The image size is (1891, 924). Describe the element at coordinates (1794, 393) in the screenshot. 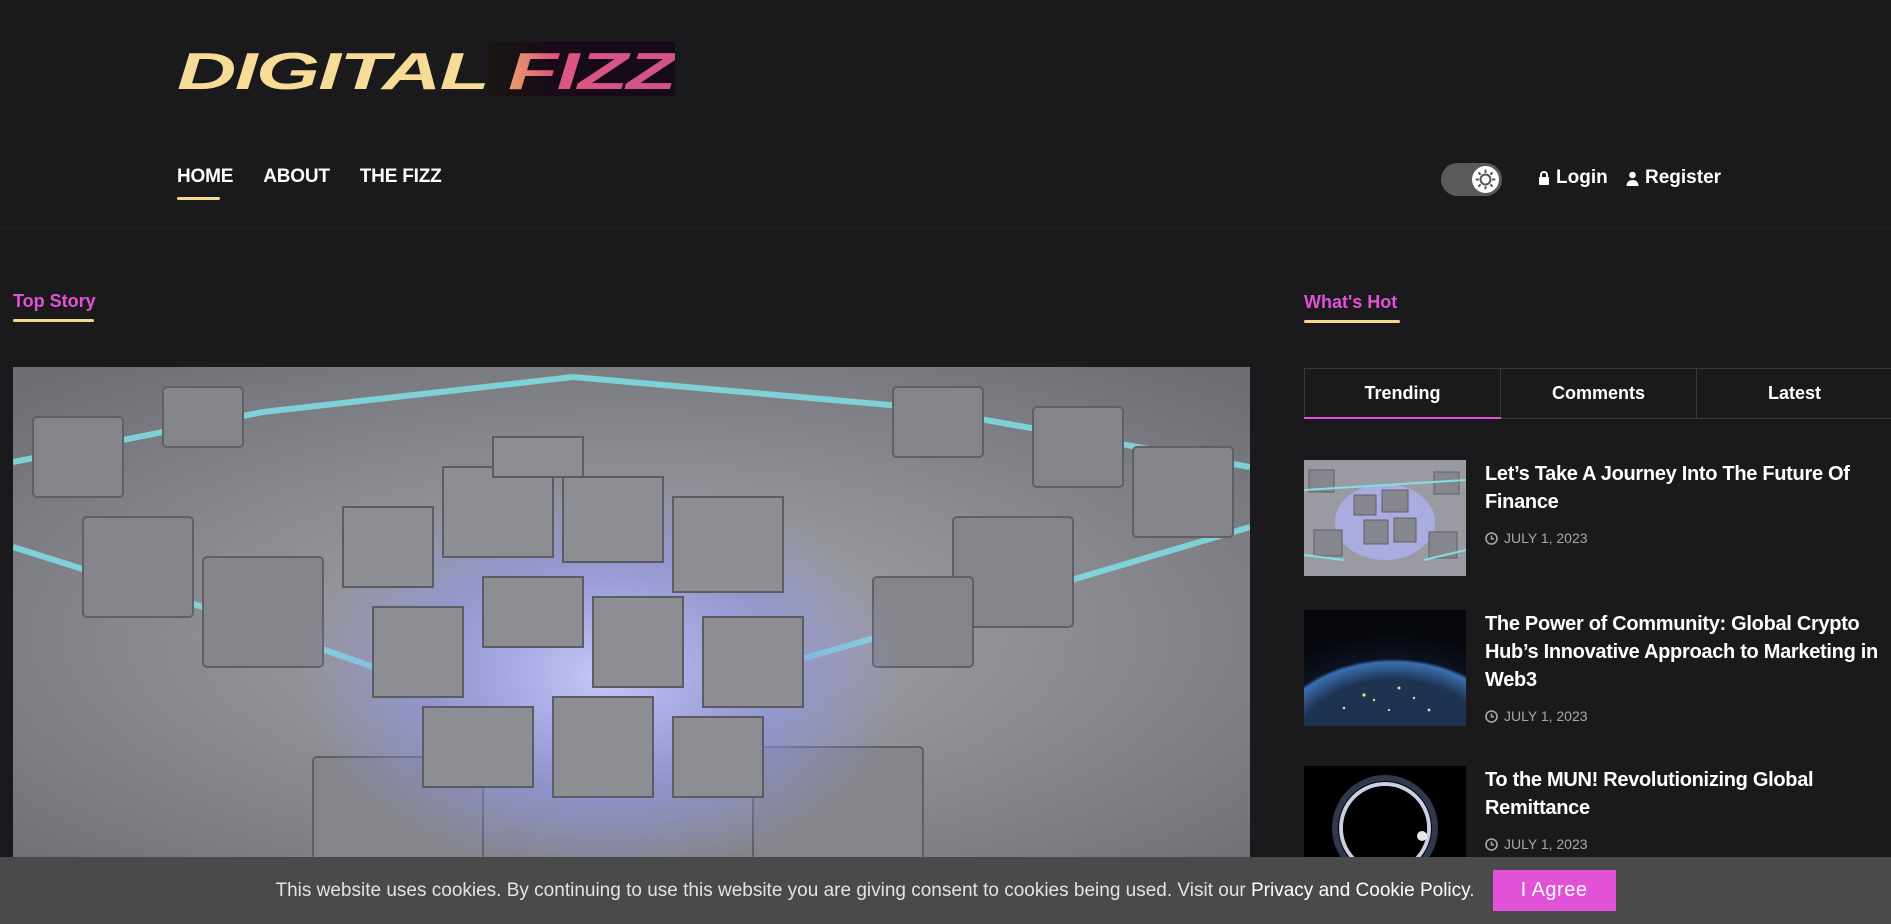

I see `tab-latest: Latest` at that location.